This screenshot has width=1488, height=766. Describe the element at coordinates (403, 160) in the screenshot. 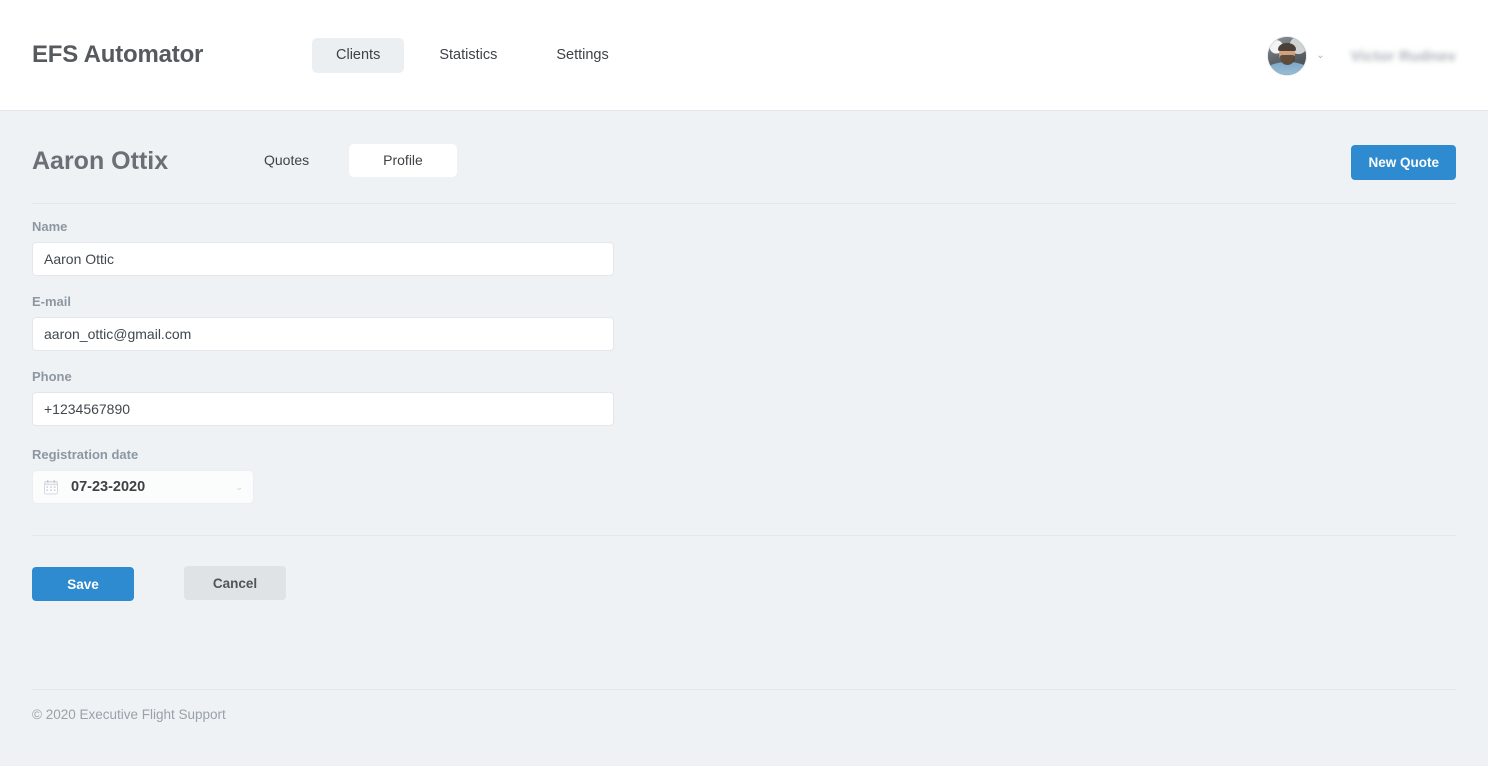

I see `tab-profile: Profile` at that location.